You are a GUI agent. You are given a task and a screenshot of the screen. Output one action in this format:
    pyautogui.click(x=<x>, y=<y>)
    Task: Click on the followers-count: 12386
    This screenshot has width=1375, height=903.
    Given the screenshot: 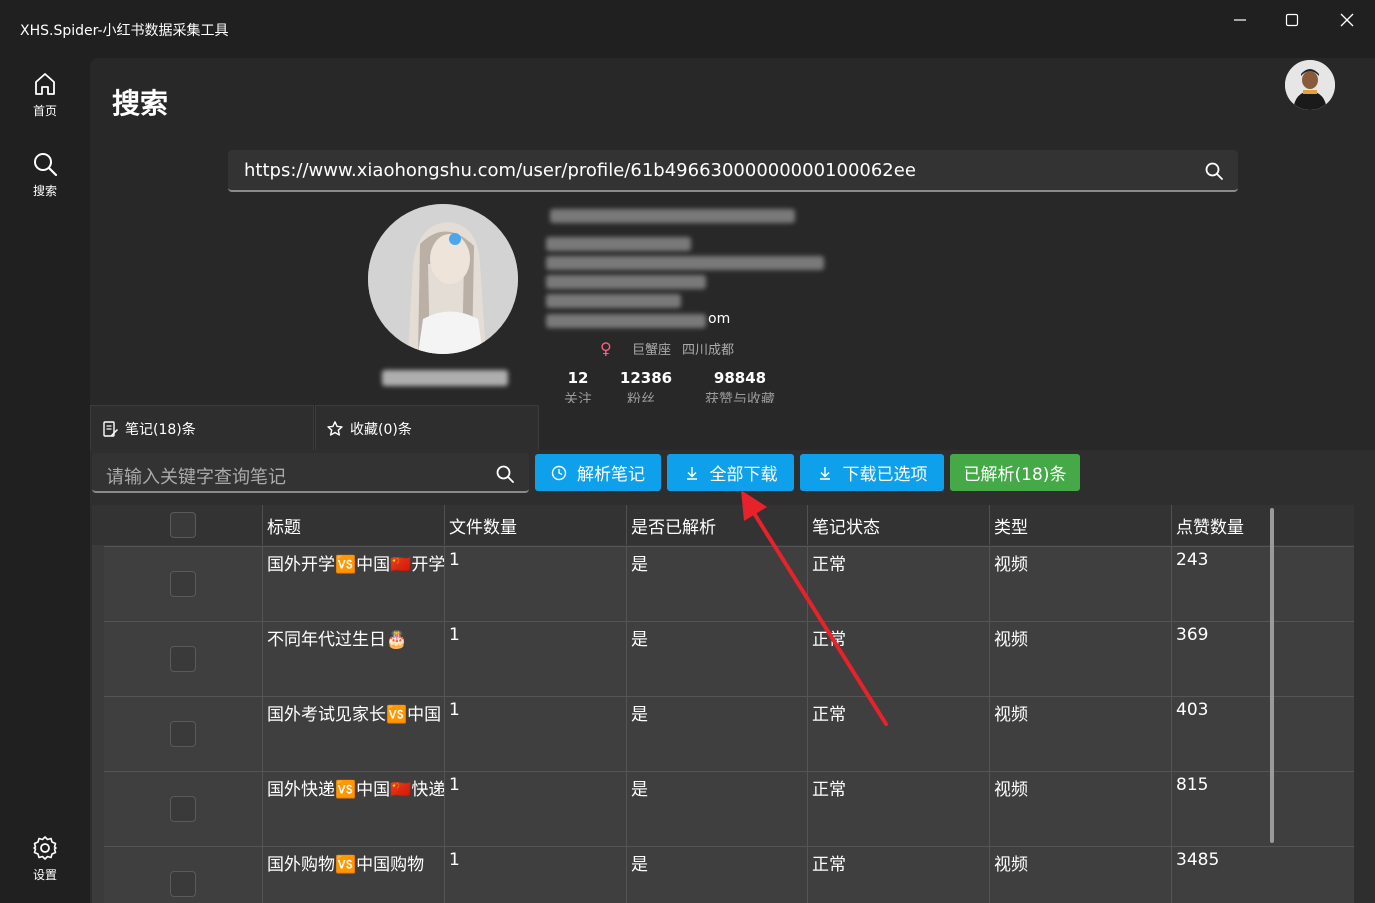 What is the action you would take?
    pyautogui.click(x=646, y=378)
    